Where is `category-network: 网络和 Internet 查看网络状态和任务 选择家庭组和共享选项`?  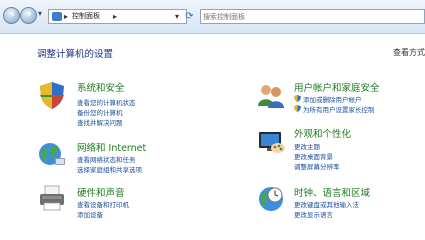
category-network: 网络和 Internet 查看网络状态和任务 选择家庭组和共享选项 is located at coordinates (122, 160).